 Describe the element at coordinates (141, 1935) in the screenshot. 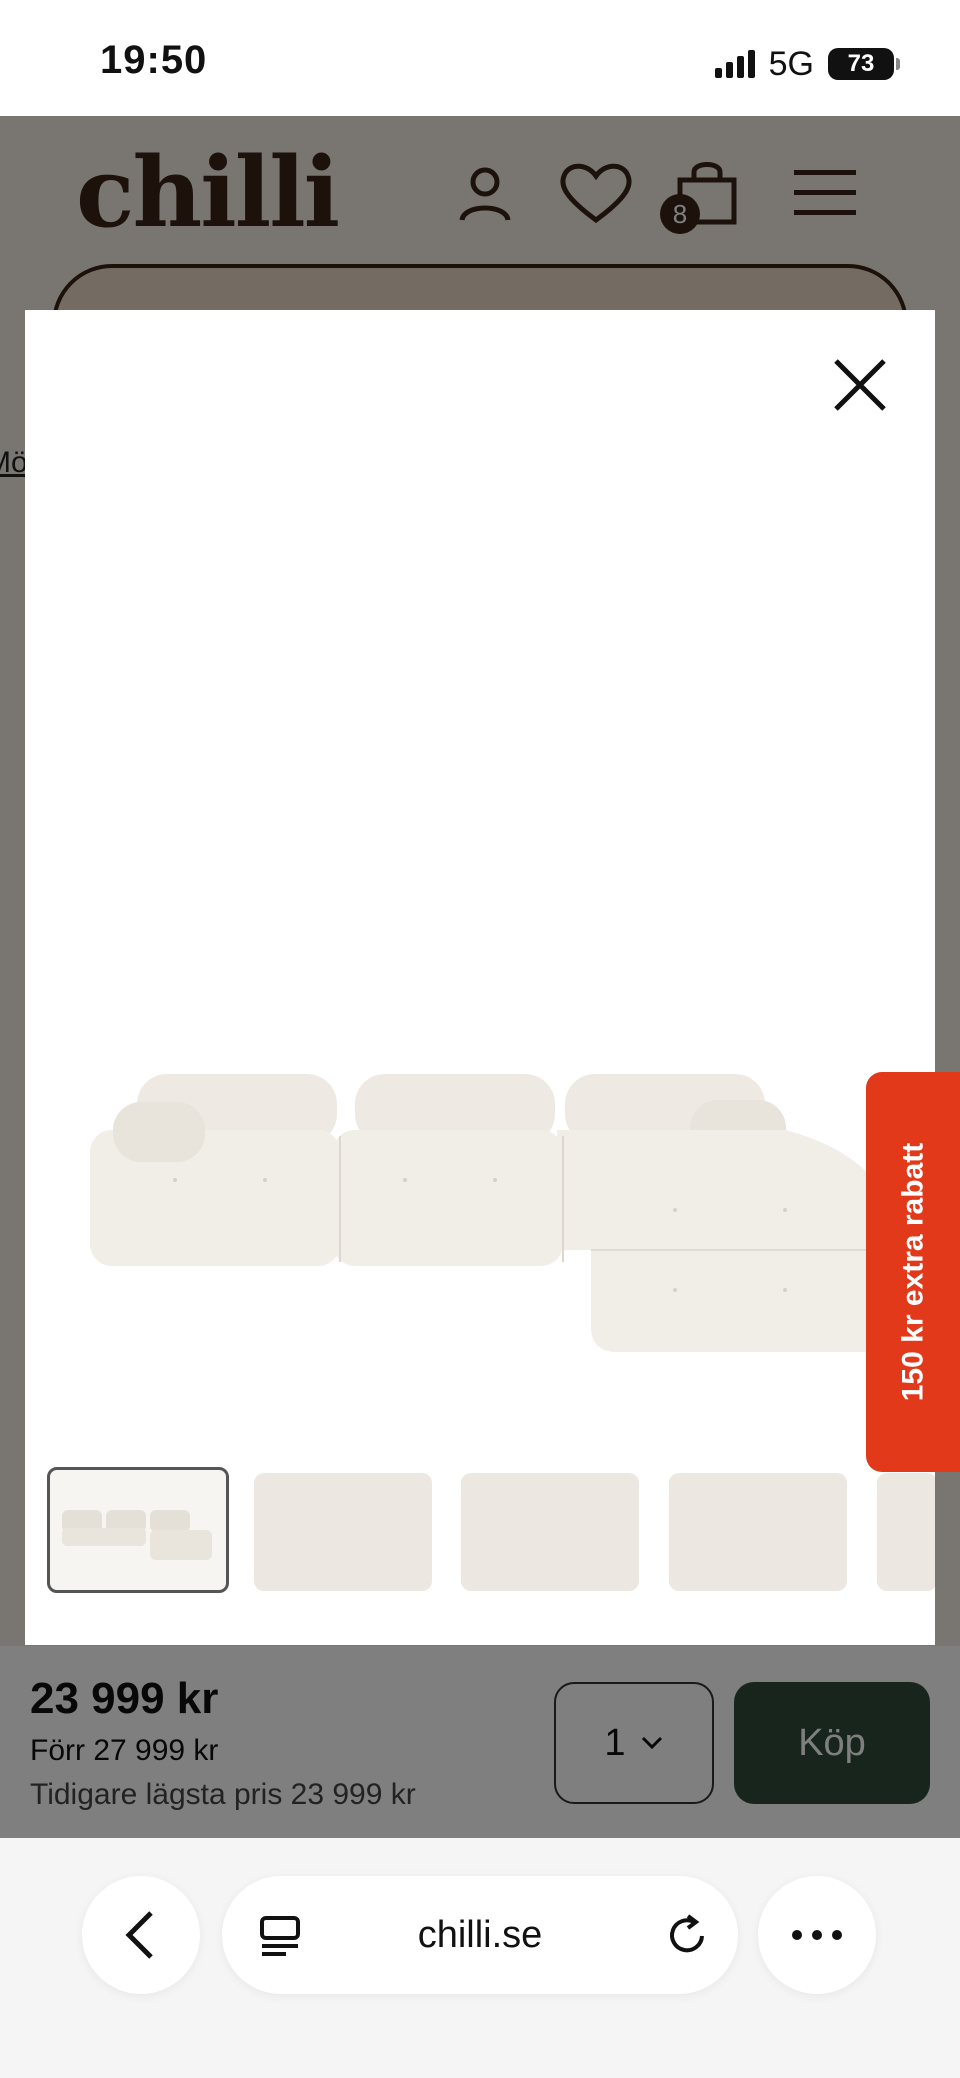

I see `back-icon` at that location.